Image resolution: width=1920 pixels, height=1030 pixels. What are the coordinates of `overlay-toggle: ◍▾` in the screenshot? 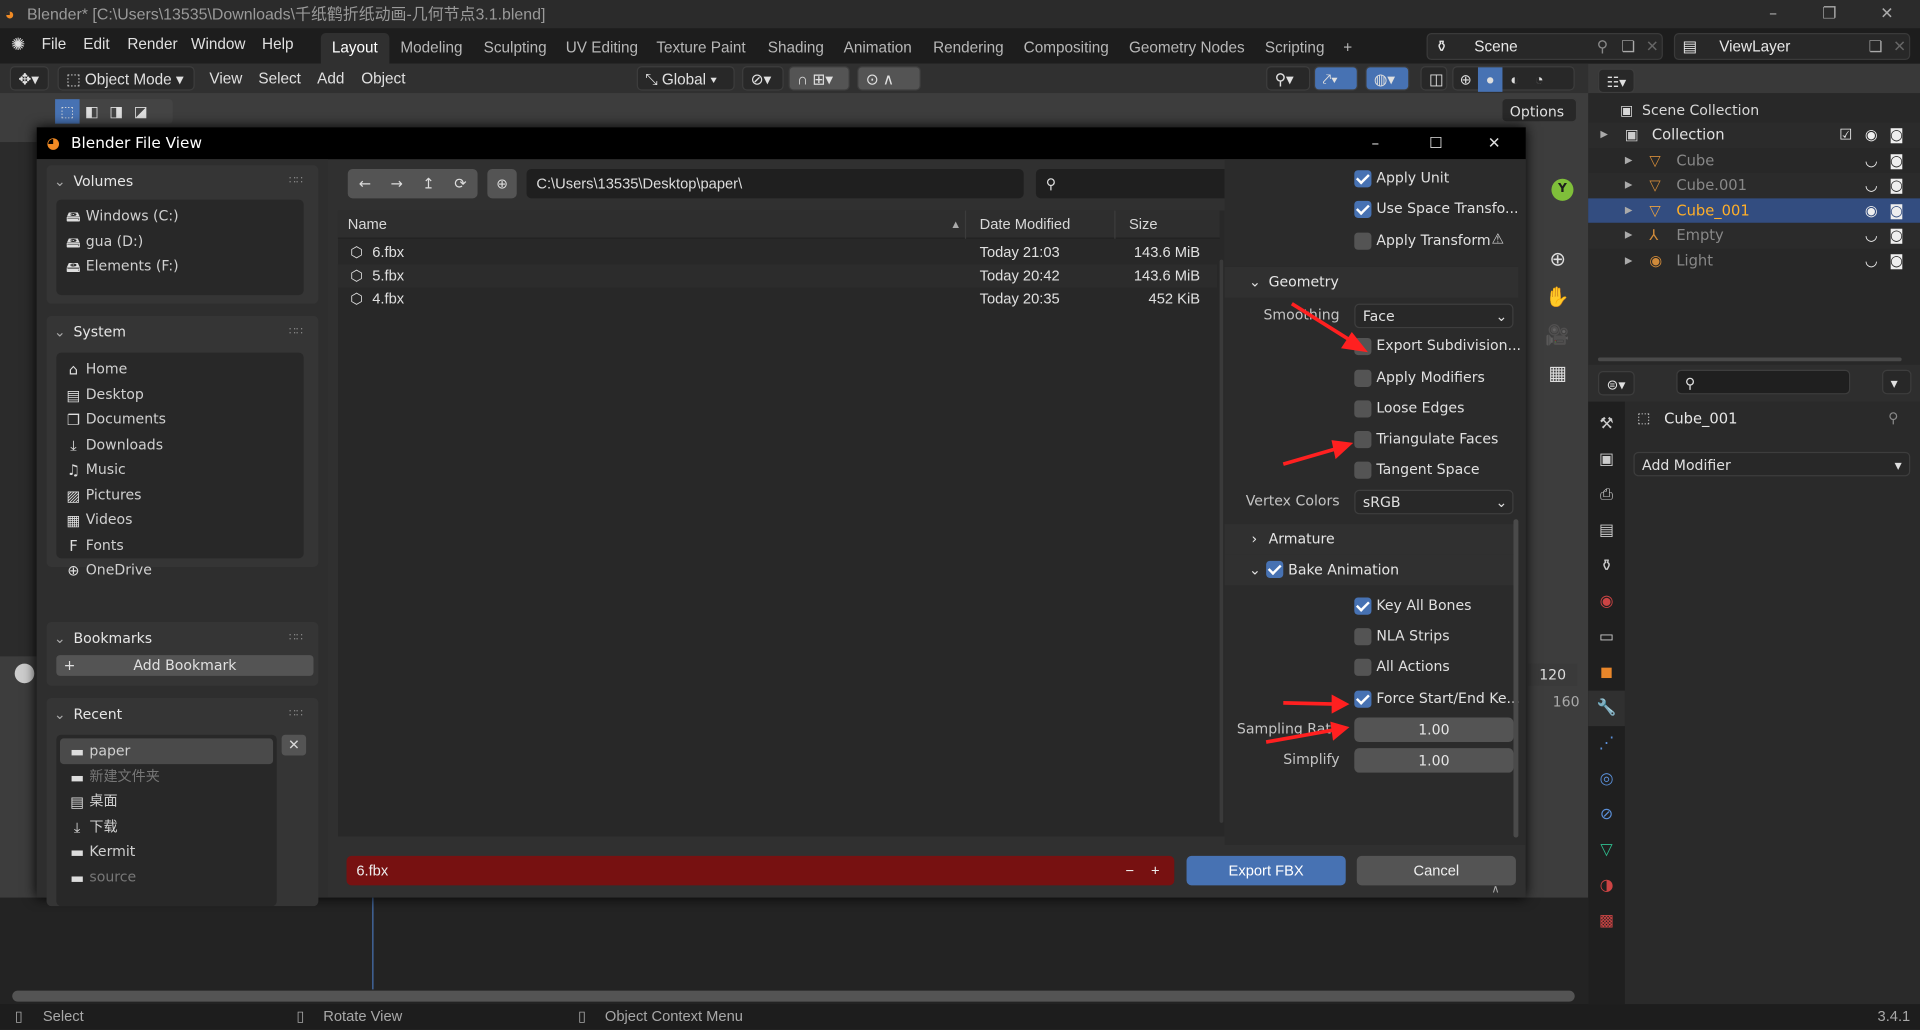 It's located at (1387, 78).